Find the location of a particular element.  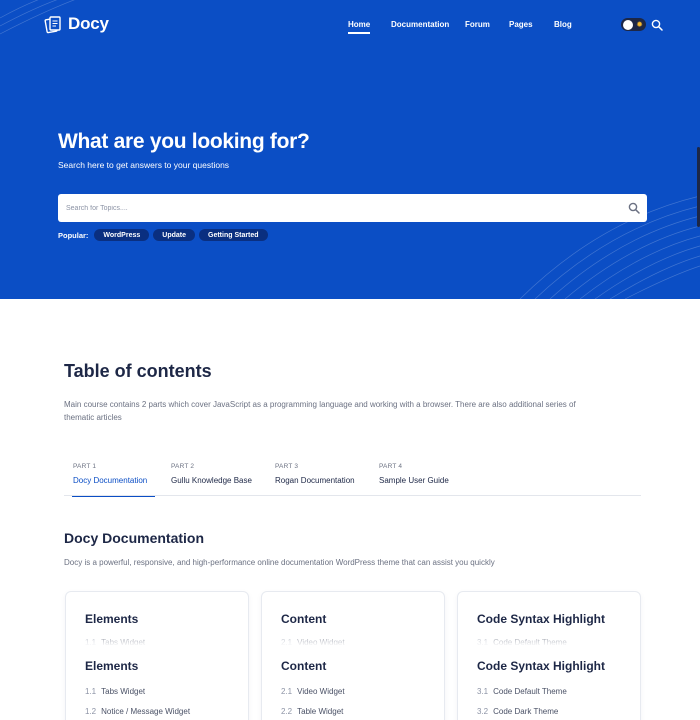

card-link: 2.2 Table Widget is located at coordinates (312, 711).